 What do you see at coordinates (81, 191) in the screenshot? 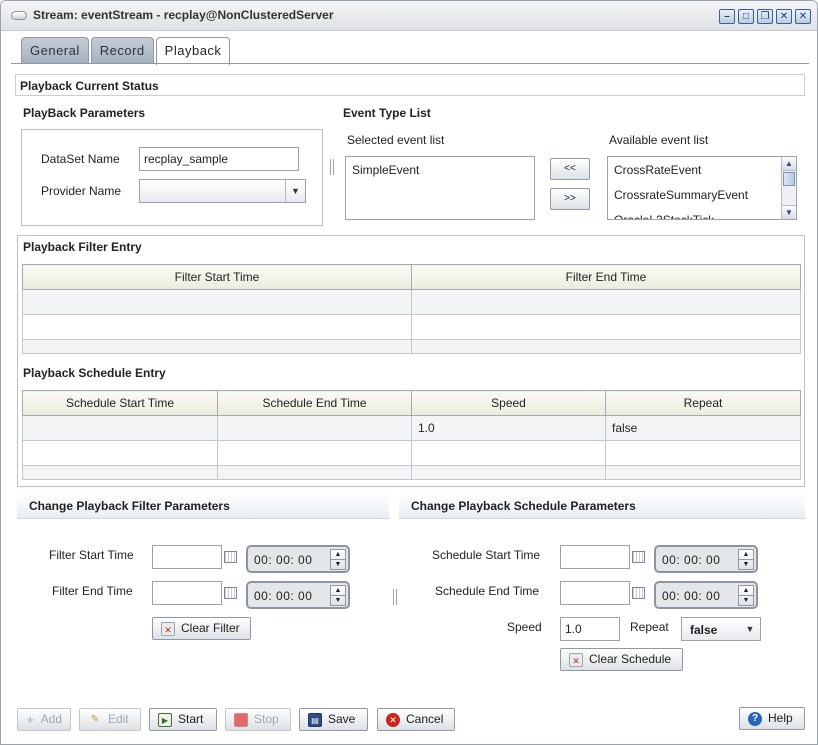
I see `provider-label: Provider Name` at bounding box center [81, 191].